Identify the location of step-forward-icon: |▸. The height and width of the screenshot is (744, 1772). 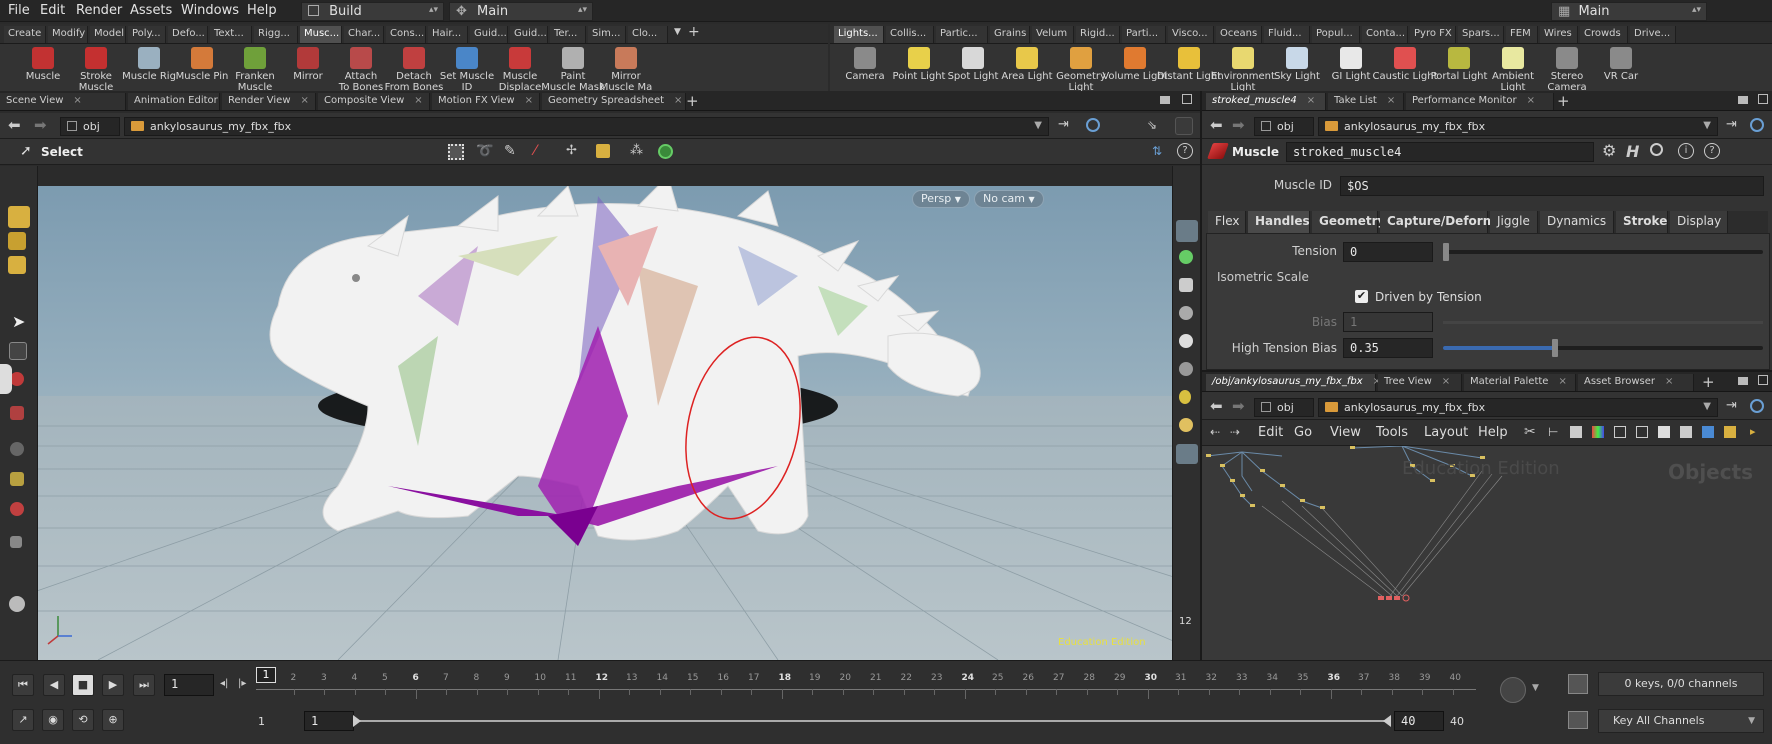
(242, 683).